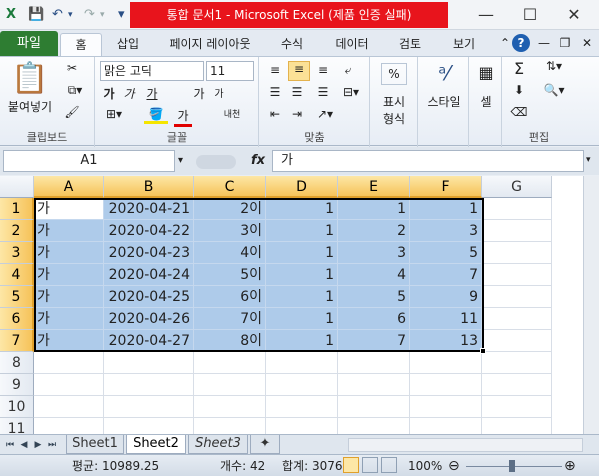  I want to click on cell-d9, so click(302, 385).